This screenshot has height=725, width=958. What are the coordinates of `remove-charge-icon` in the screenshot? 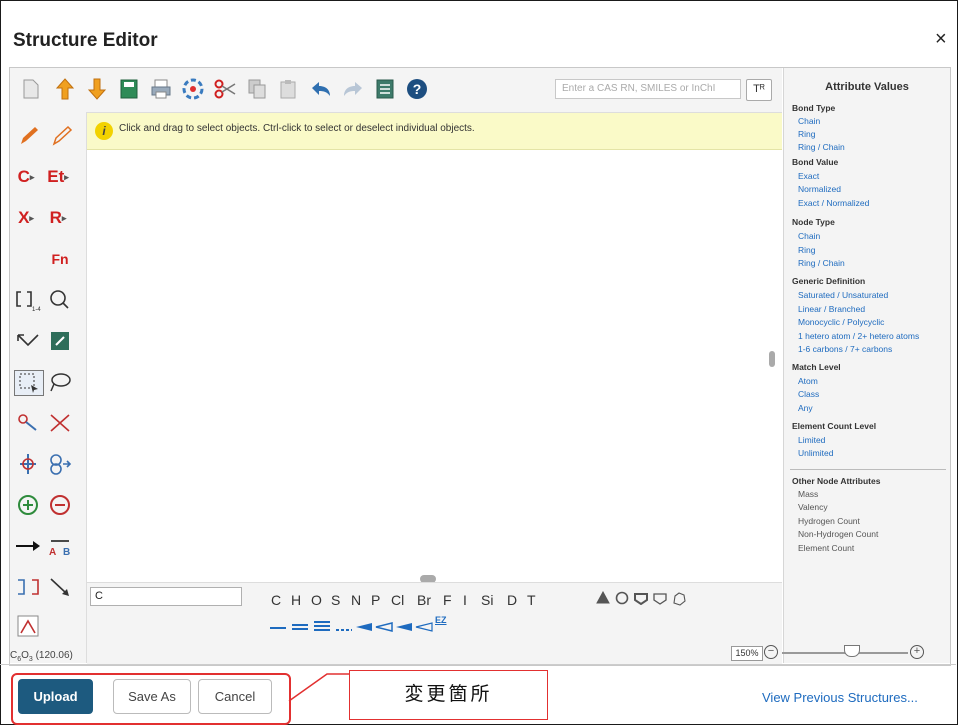 It's located at (60, 505).